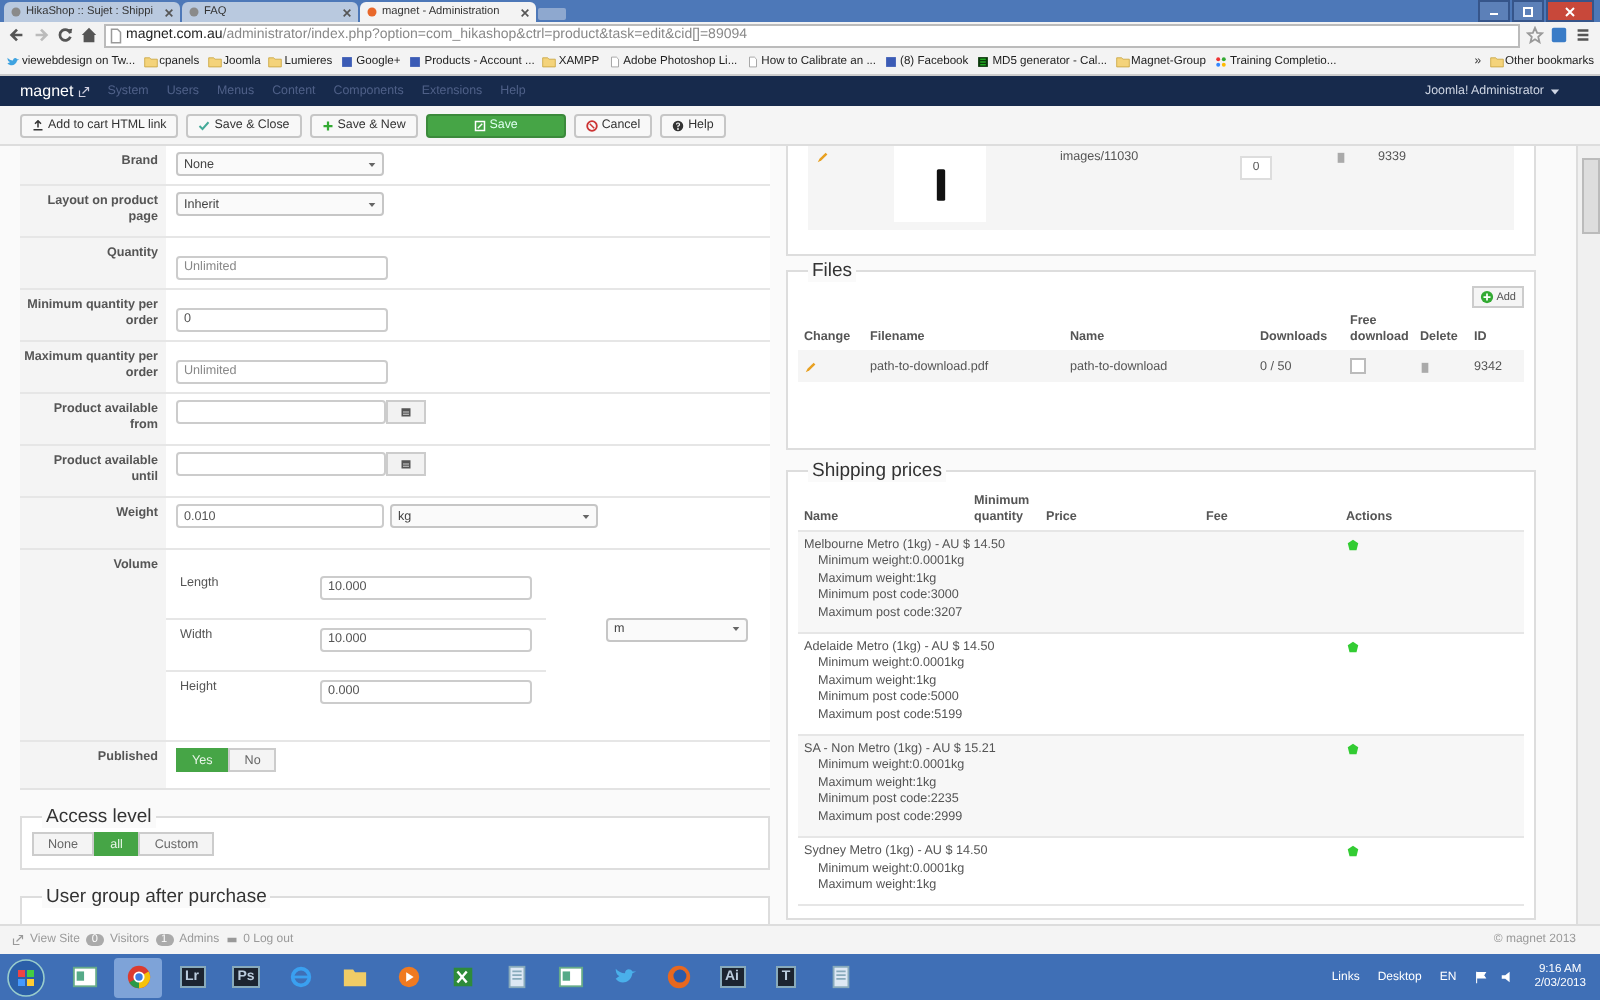 The width and height of the screenshot is (1600, 1000). Describe the element at coordinates (1559, 35) in the screenshot. I see `extension-icon` at that location.